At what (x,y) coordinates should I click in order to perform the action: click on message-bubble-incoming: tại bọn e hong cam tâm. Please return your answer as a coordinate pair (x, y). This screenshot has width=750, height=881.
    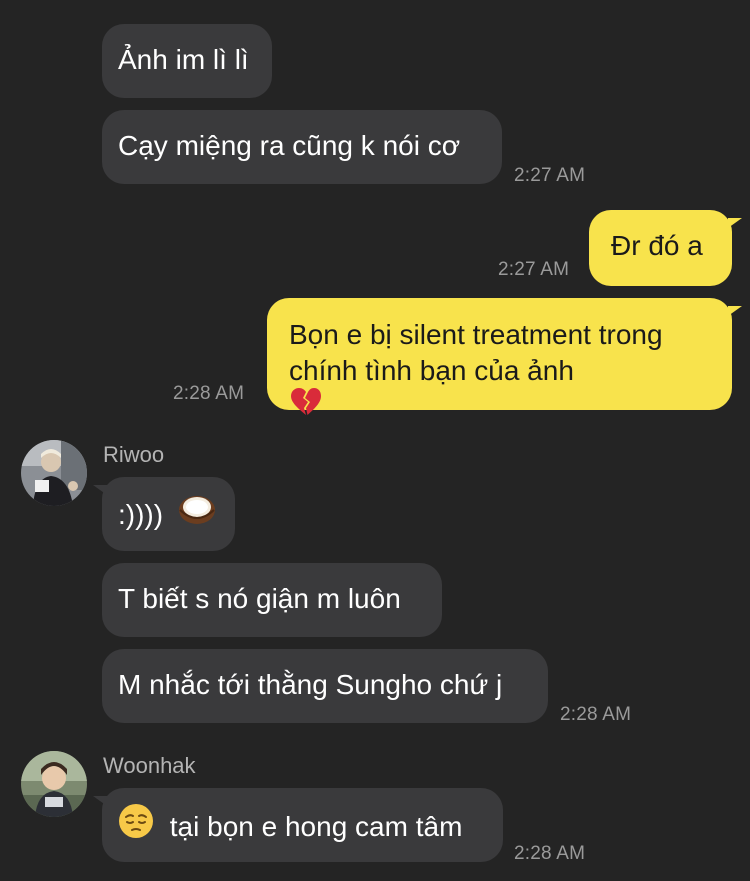
    Looking at the image, I should click on (298, 825).